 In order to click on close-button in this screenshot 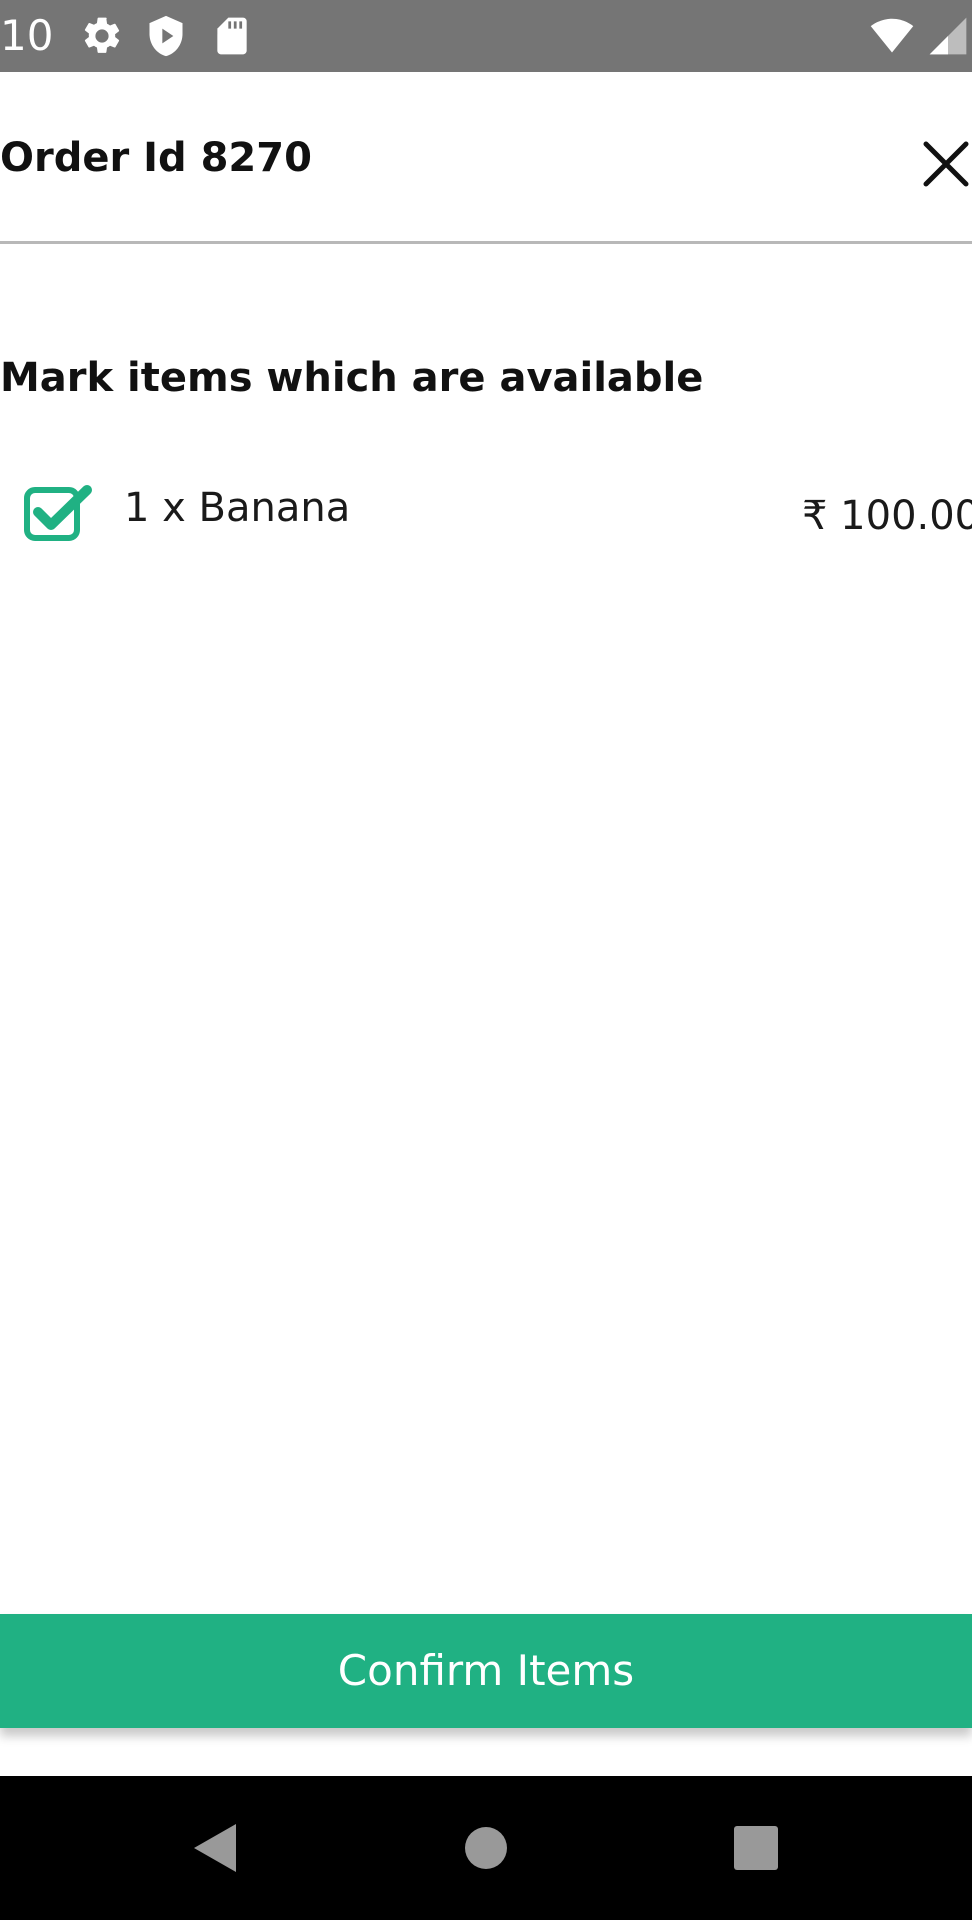, I will do `click(946, 164)`.